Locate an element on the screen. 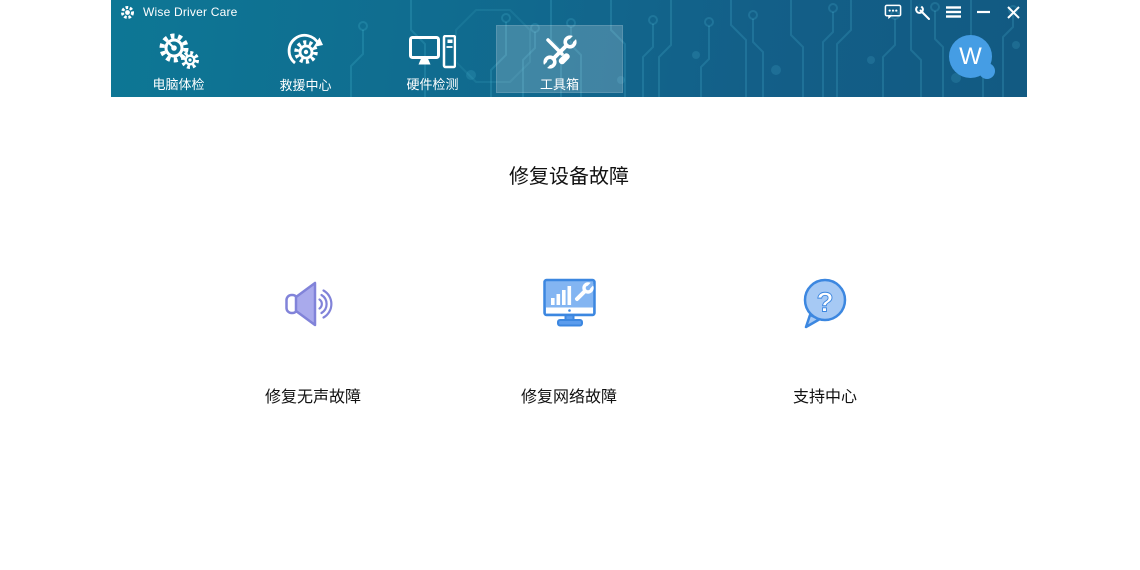  tab-label: 硬件检测 is located at coordinates (432, 84).